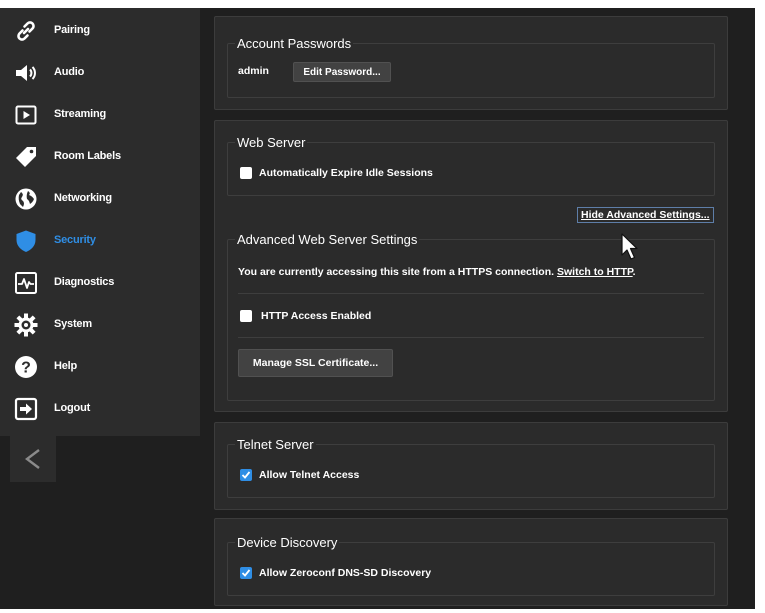  I want to click on sidebar-item-streaming: Streaming, so click(100, 115).